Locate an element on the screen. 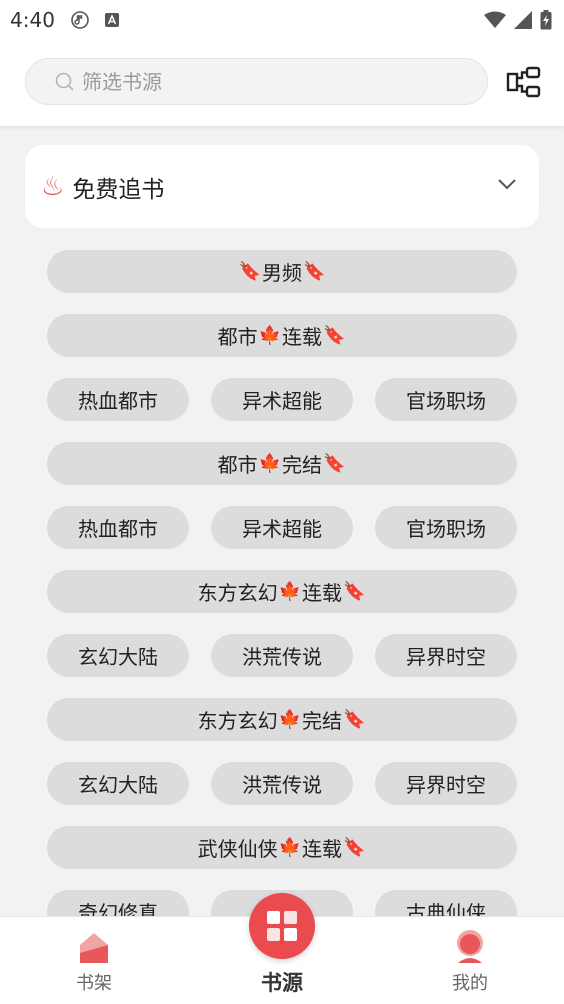 This screenshot has height=1004, width=564. share-nodes-icon is located at coordinates (524, 82).